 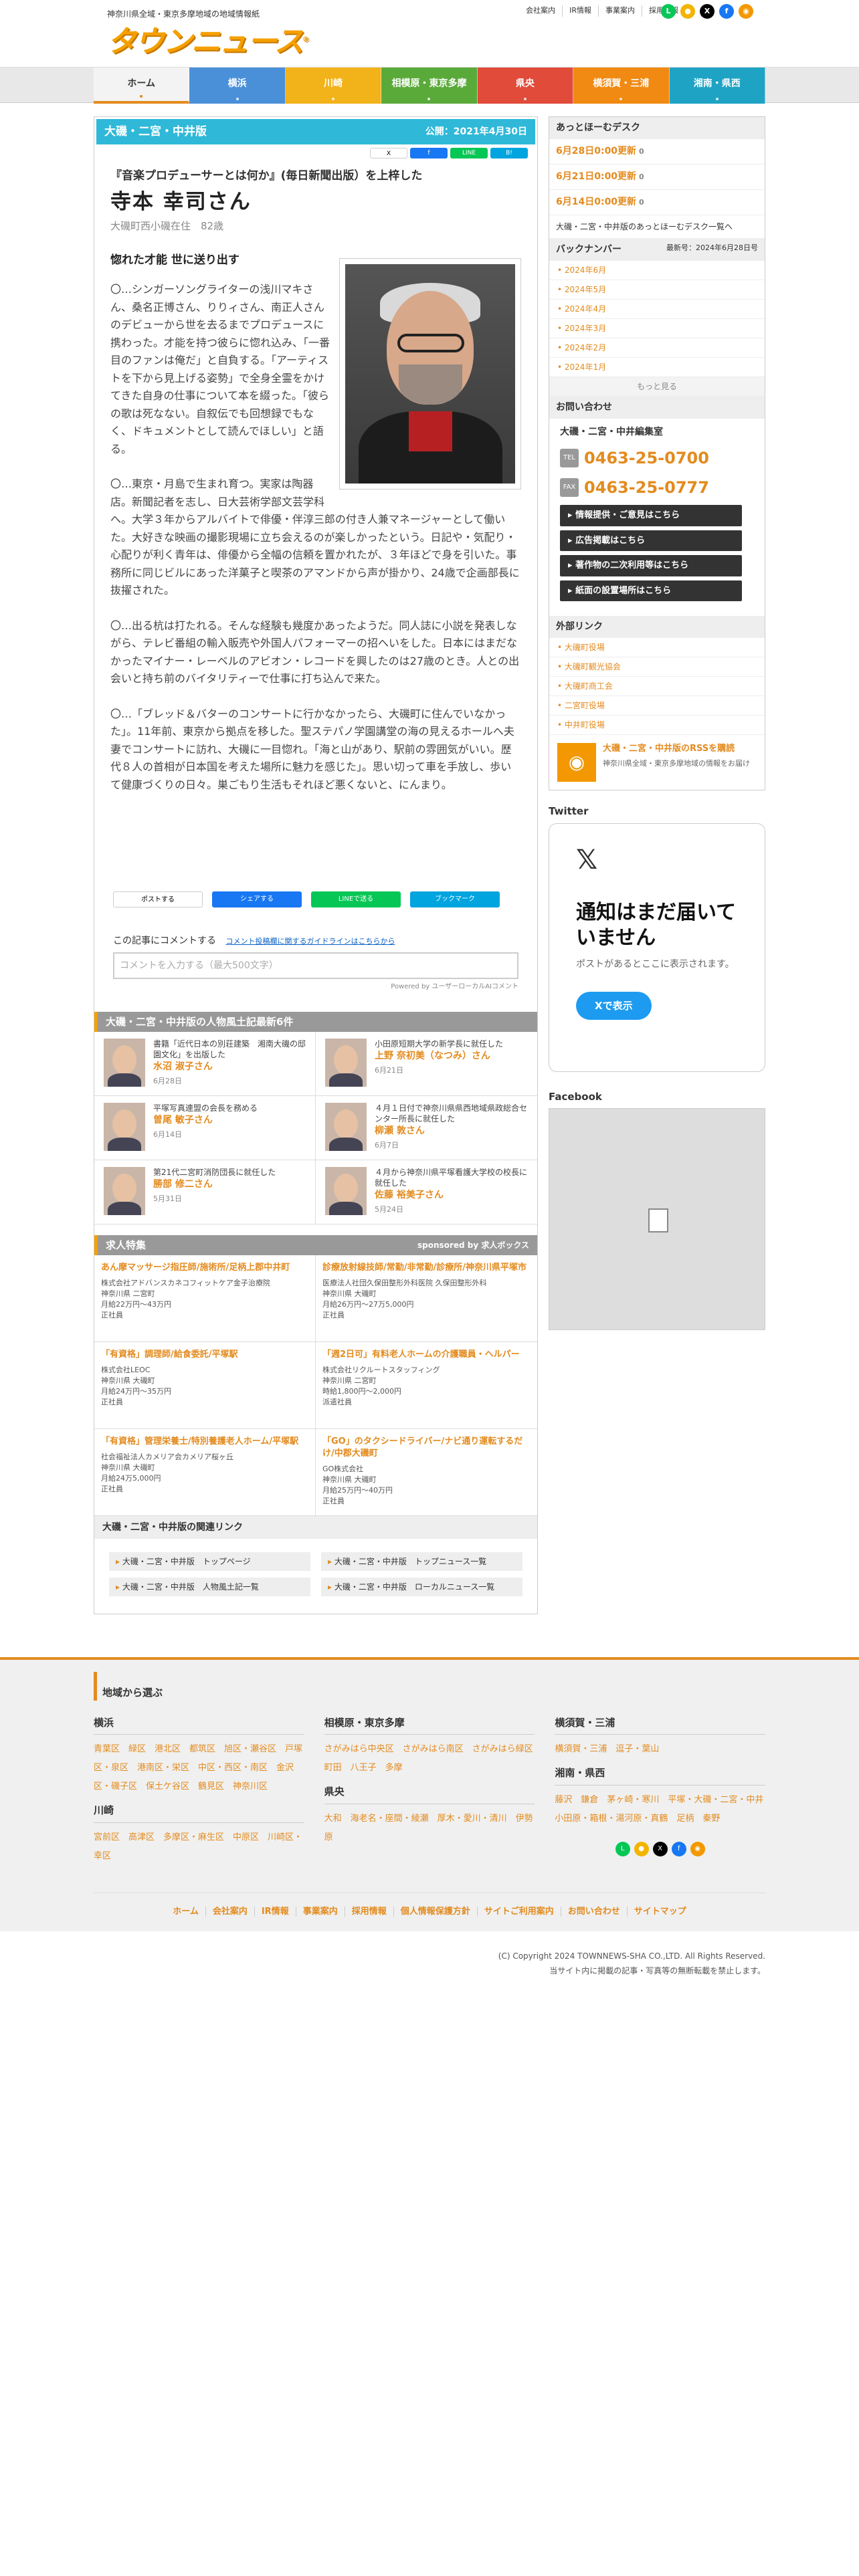 I want to click on portrait-photo, so click(x=430, y=374).